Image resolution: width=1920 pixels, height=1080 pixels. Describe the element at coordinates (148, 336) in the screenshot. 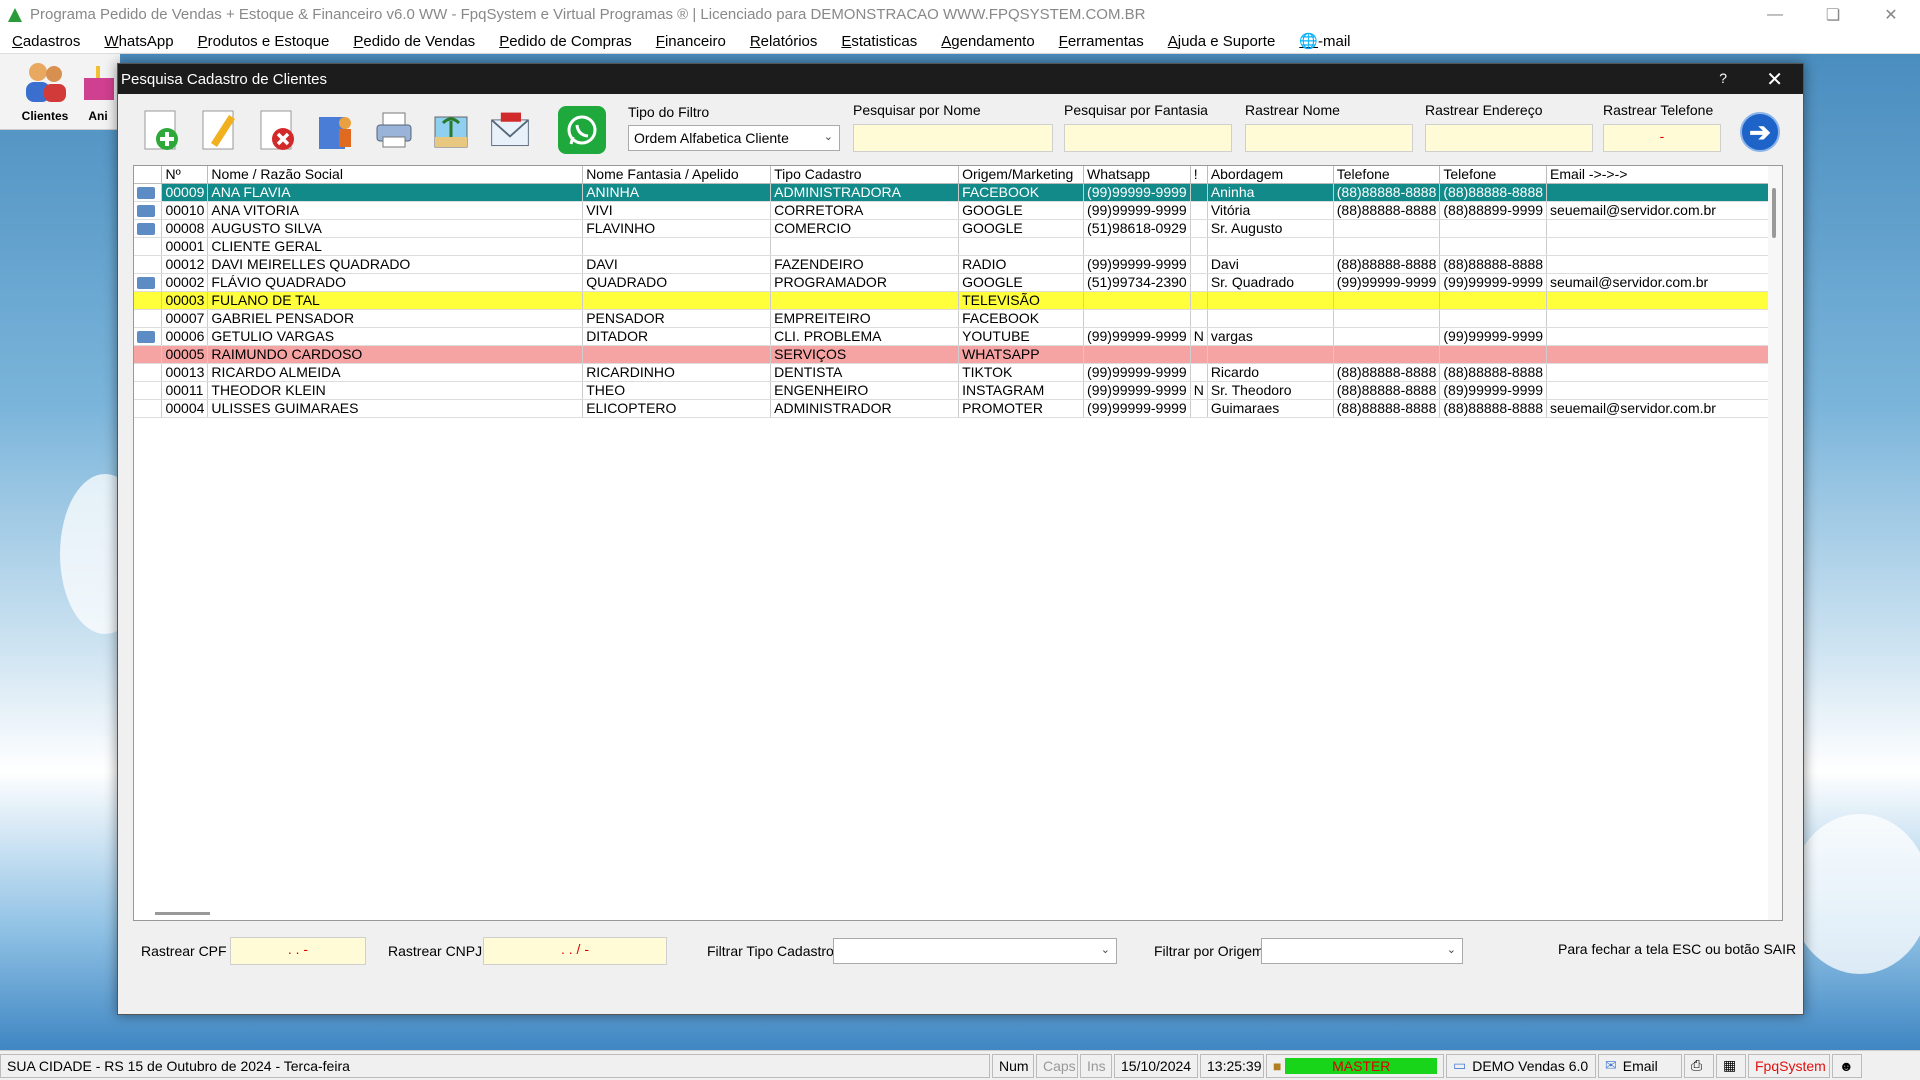

I see `row-icon-cell` at that location.